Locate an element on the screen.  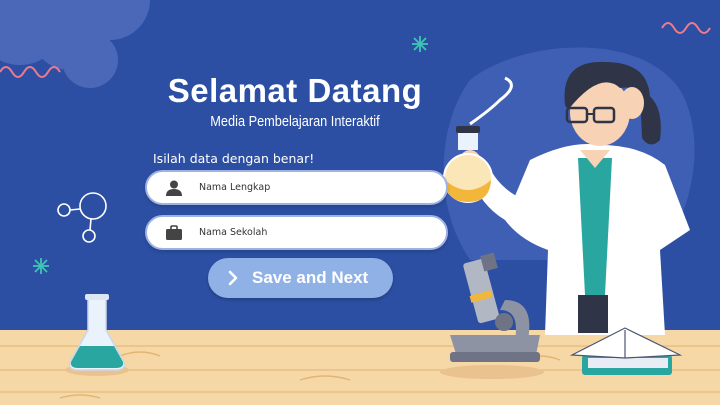
full-name-input is located at coordinates (319, 187).